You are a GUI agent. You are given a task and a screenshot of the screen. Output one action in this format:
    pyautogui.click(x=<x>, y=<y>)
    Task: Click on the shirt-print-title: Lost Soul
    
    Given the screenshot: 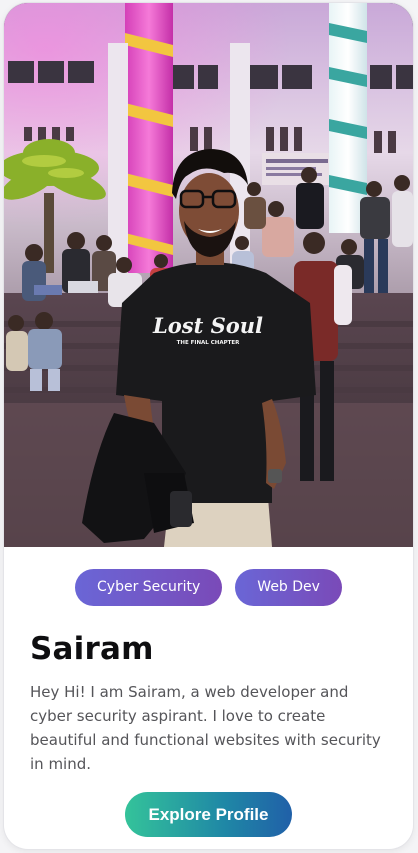 What is the action you would take?
    pyautogui.click(x=207, y=325)
    